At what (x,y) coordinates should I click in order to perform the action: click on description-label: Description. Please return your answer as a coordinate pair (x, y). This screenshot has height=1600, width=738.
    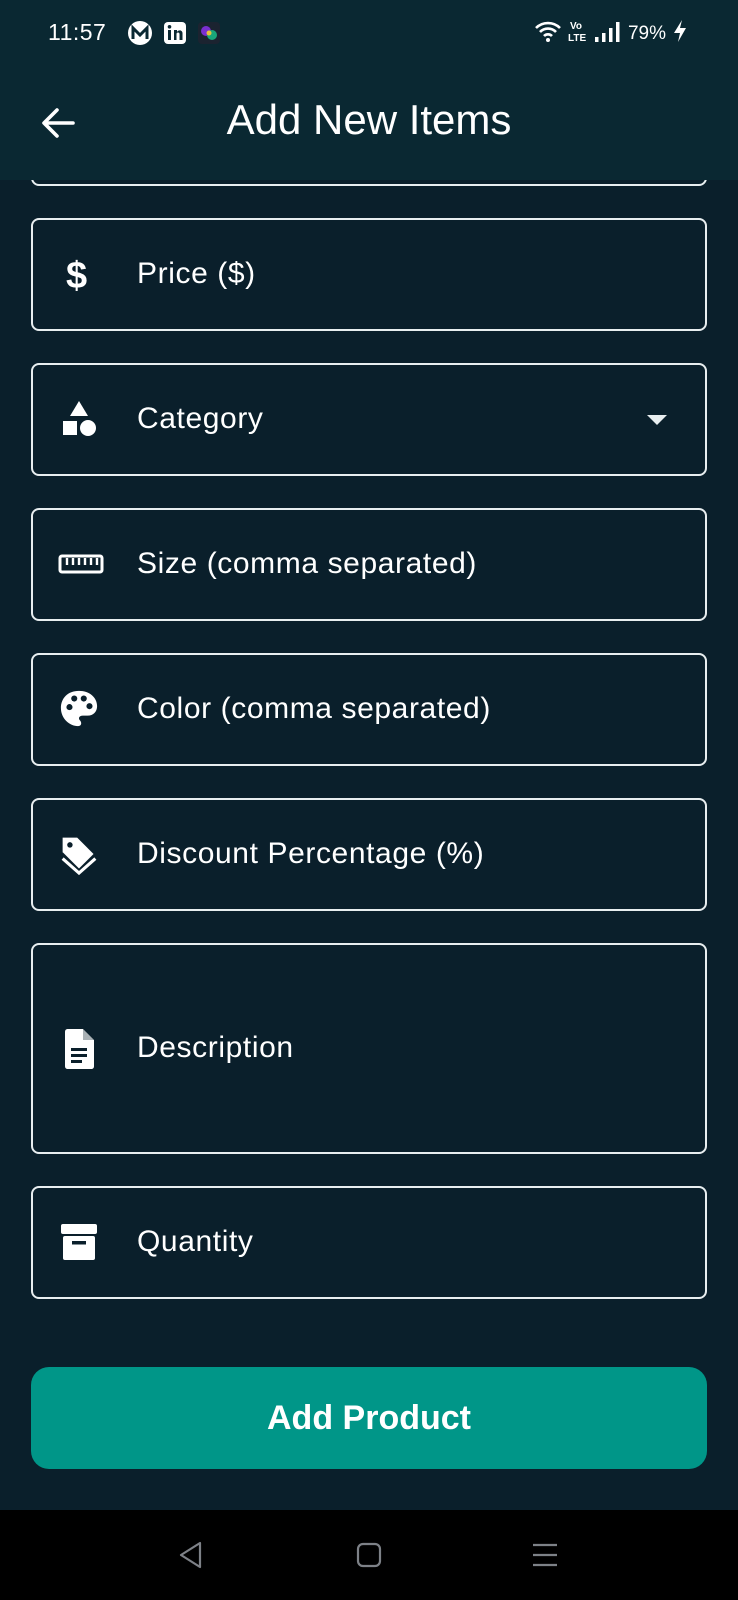
    Looking at the image, I should click on (215, 1047).